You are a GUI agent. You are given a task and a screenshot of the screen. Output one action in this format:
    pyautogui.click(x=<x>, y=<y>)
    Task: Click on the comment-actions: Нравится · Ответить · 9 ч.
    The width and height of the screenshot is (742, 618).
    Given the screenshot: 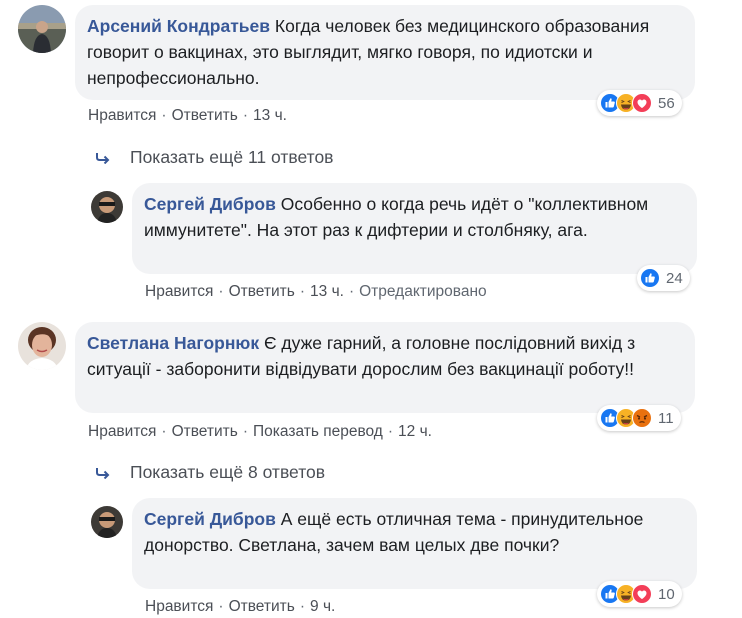 What is the action you would take?
    pyautogui.click(x=240, y=606)
    